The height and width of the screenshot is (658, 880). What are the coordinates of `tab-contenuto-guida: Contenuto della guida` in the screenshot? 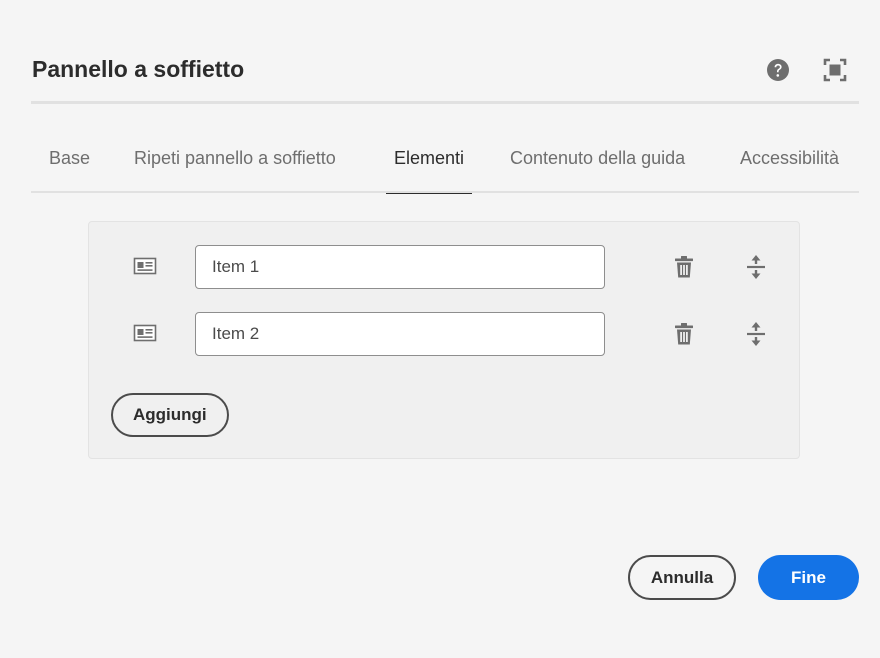 It's located at (597, 160).